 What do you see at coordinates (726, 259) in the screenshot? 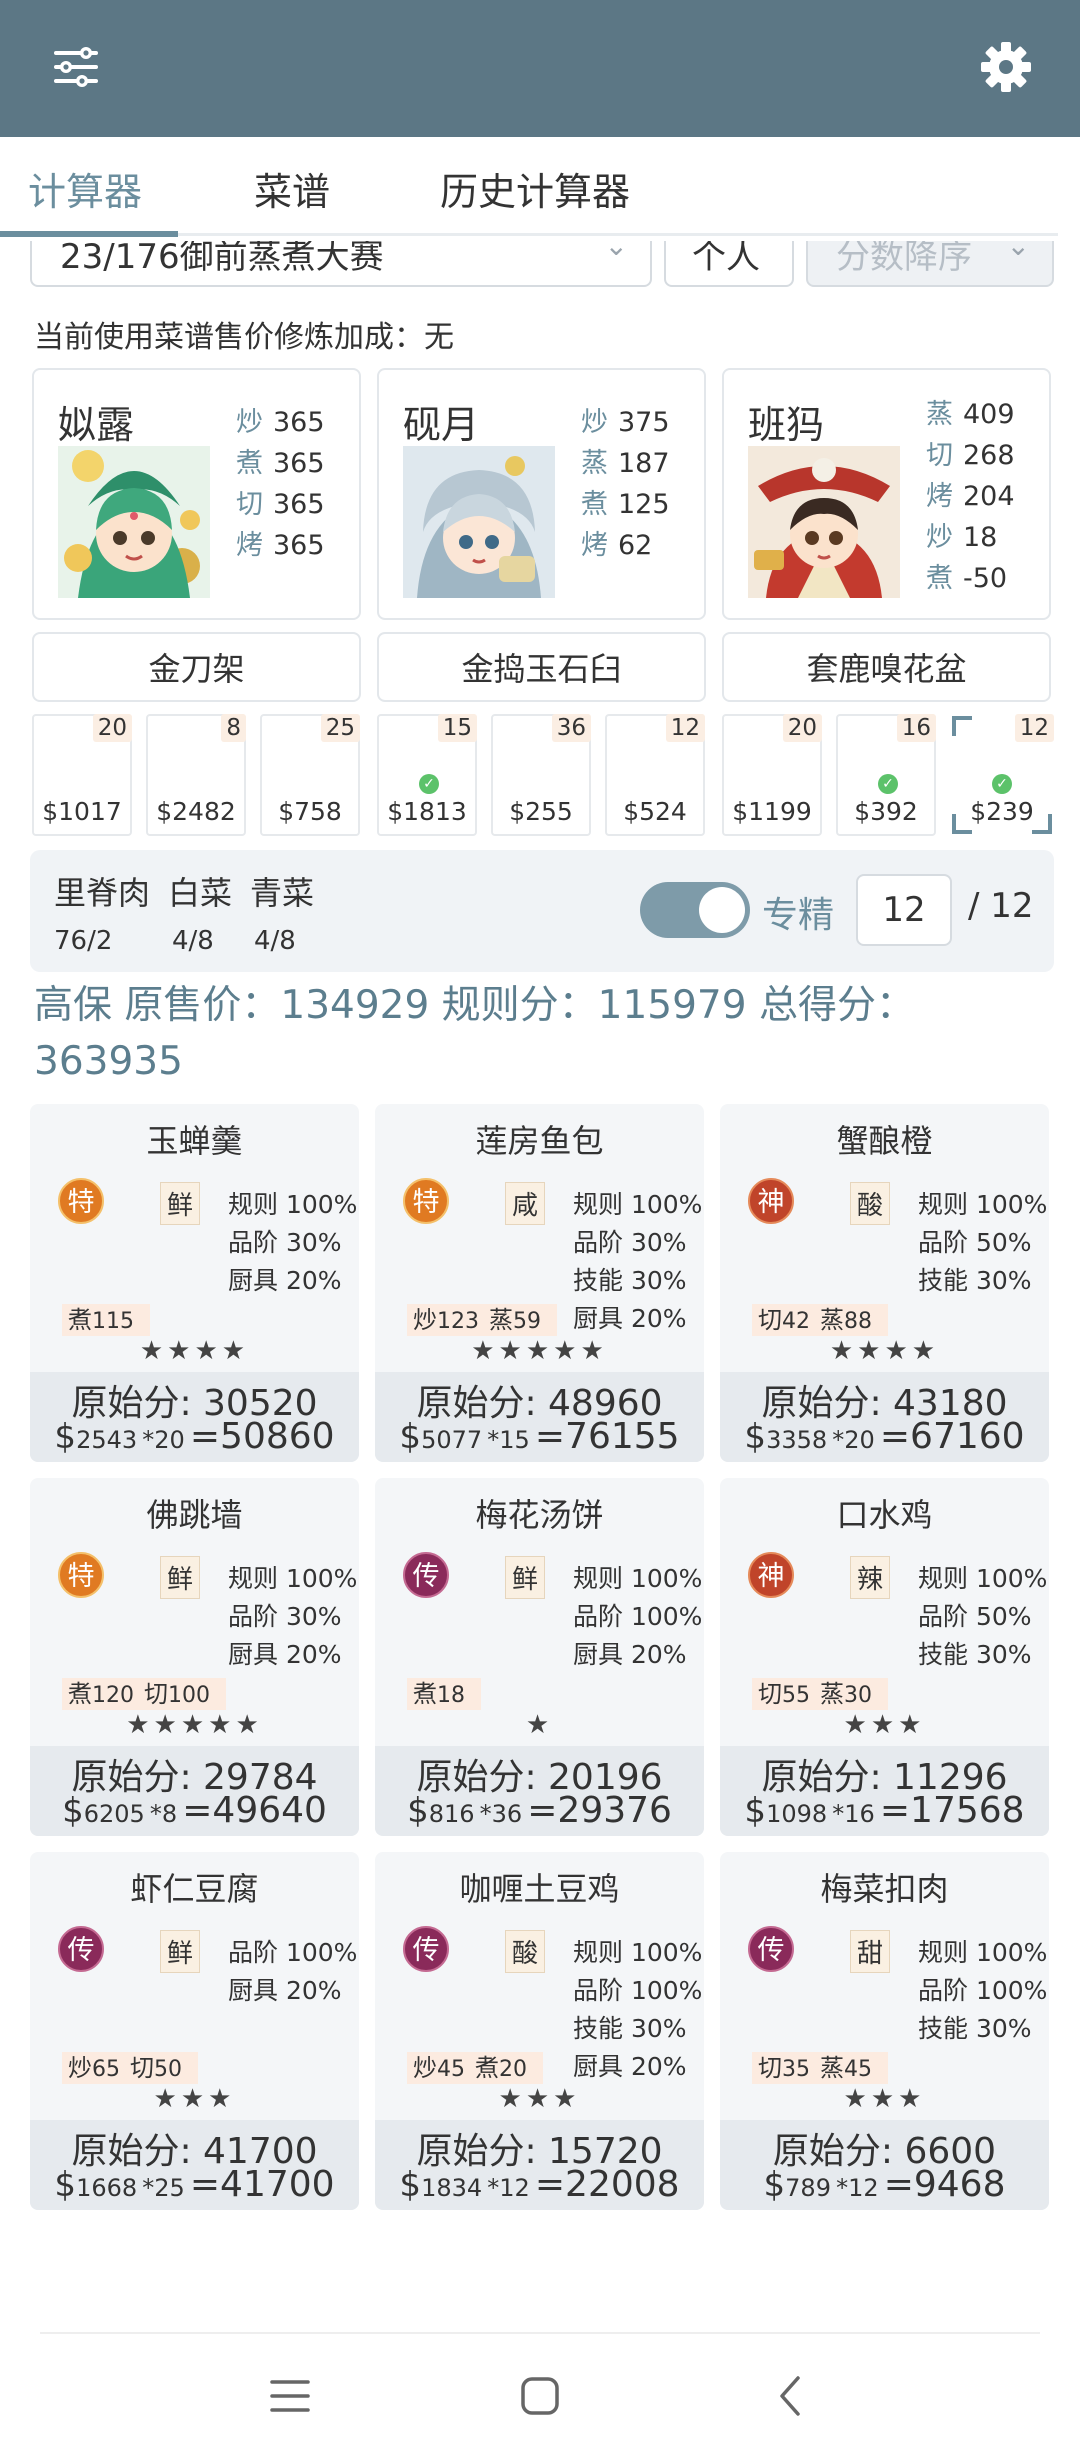
I see `mode-select-value: 个人` at bounding box center [726, 259].